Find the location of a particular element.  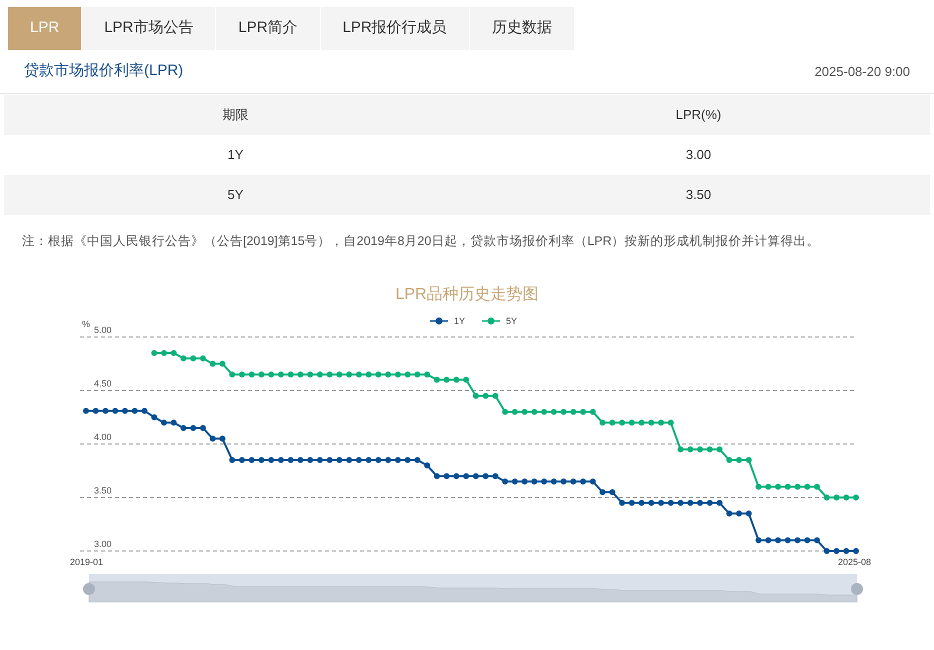

legend-label: 1Y is located at coordinates (460, 321).